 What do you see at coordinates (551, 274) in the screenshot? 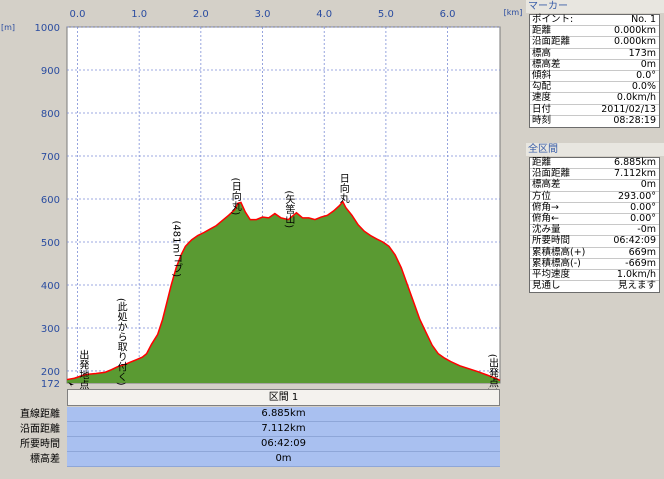
I see `info-label: 平均速度` at bounding box center [551, 274].